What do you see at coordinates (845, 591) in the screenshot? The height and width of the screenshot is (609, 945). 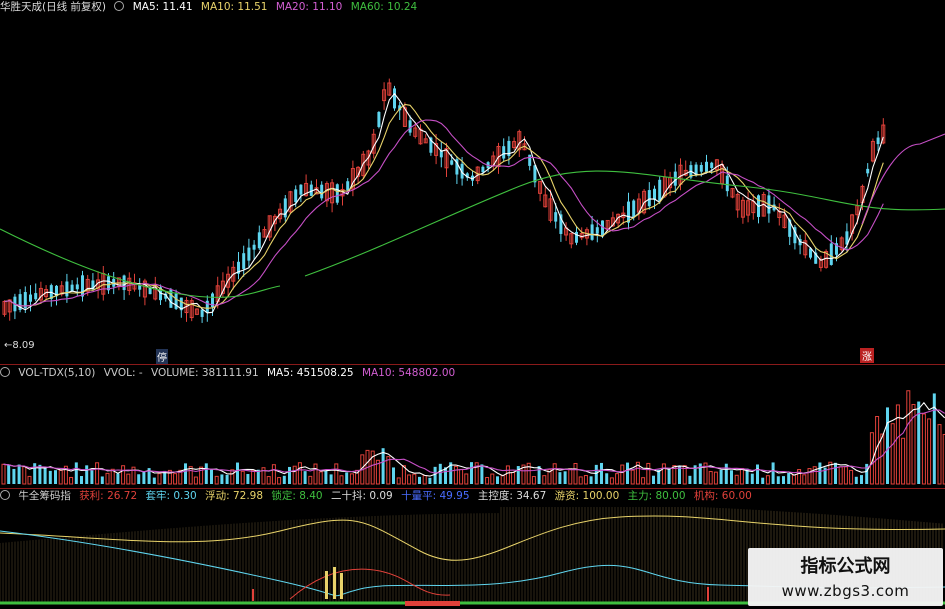 I see `watermark-url: www.zbgs3.com` at bounding box center [845, 591].